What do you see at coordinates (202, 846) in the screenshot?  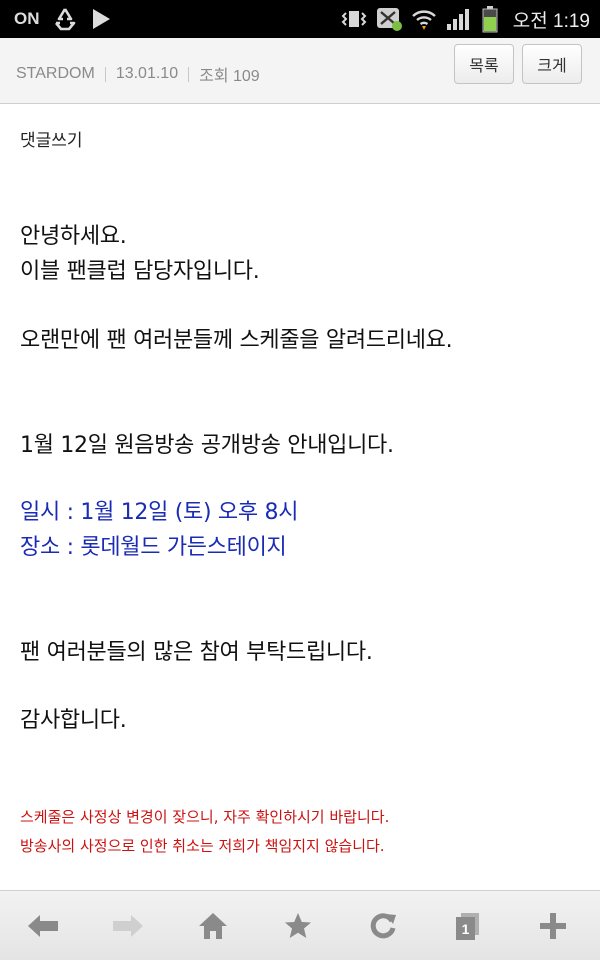 I see `notice-line: 방송사의 사정으로 인한 취소는 저희가 책임지지 않습니다.` at bounding box center [202, 846].